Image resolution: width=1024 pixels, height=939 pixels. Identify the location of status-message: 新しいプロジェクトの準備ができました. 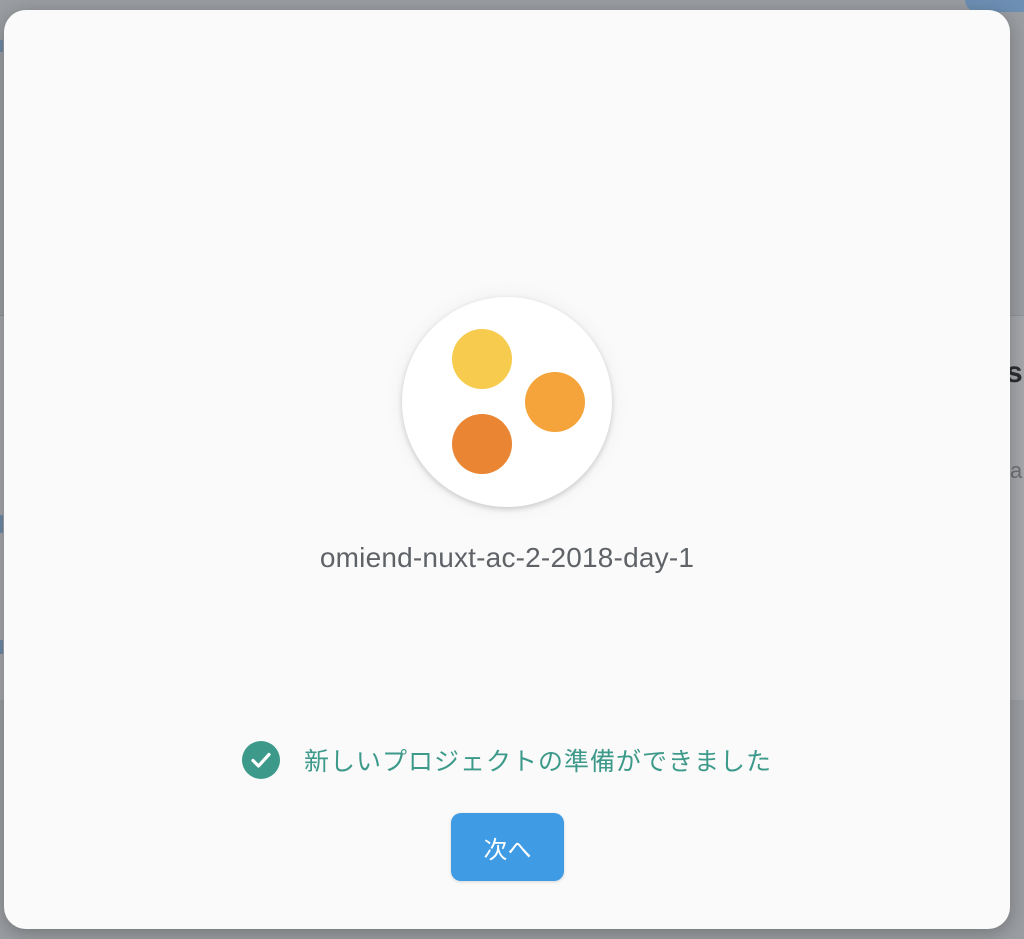
(507, 760).